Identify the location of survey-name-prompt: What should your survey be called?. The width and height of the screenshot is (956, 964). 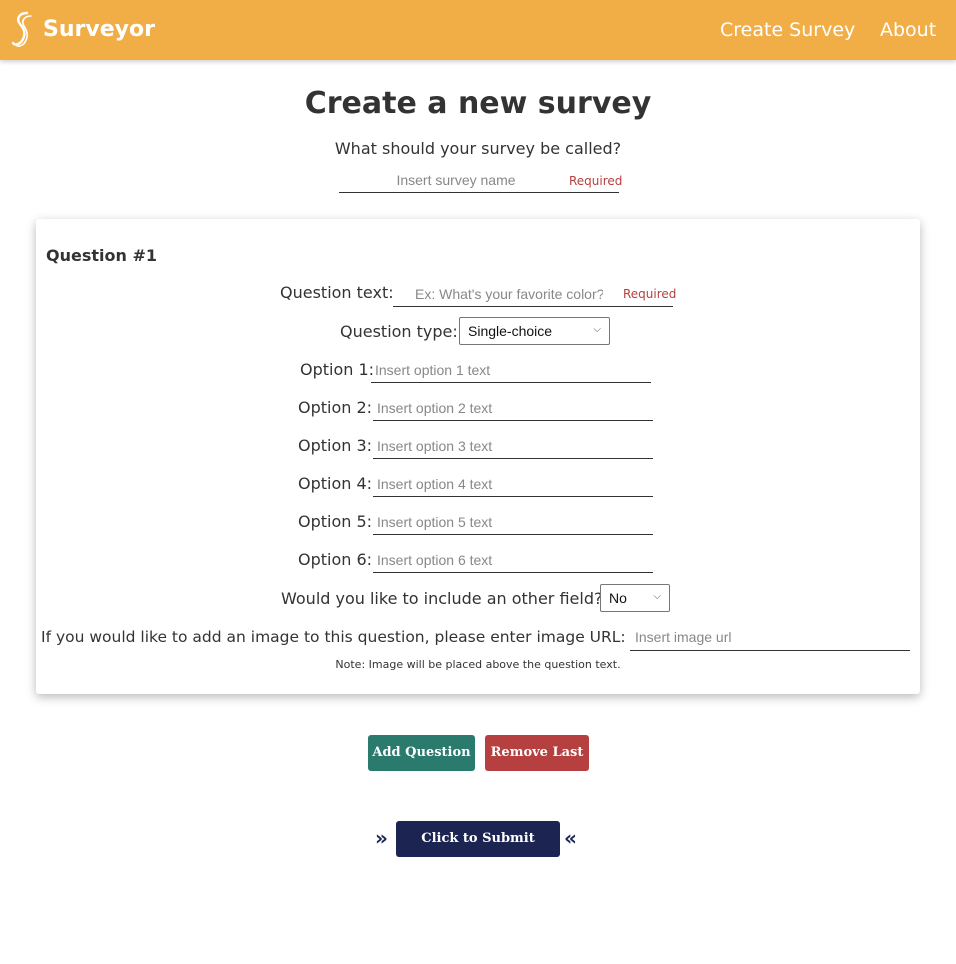
(478, 148).